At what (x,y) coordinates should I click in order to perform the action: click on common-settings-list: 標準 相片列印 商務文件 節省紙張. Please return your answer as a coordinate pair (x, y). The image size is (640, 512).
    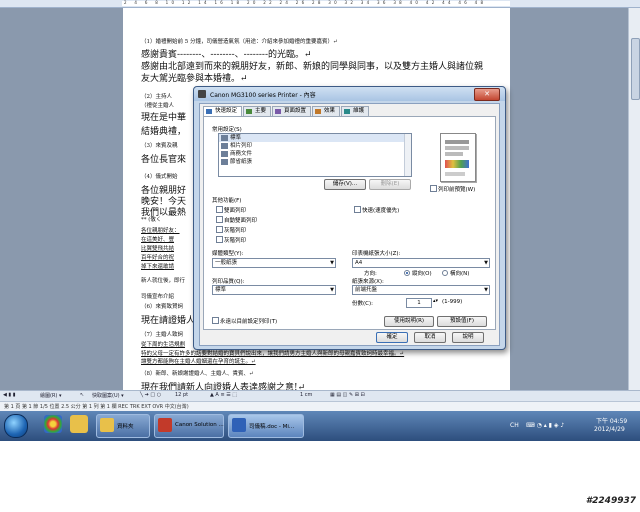
    Looking at the image, I should click on (315, 155).